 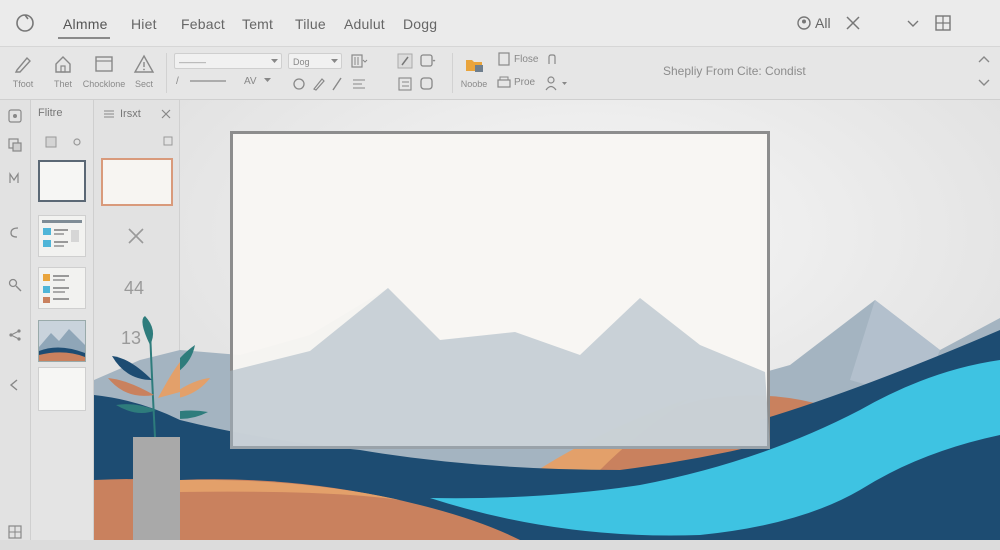 I want to click on underline-bar-icon, so click(x=208, y=81).